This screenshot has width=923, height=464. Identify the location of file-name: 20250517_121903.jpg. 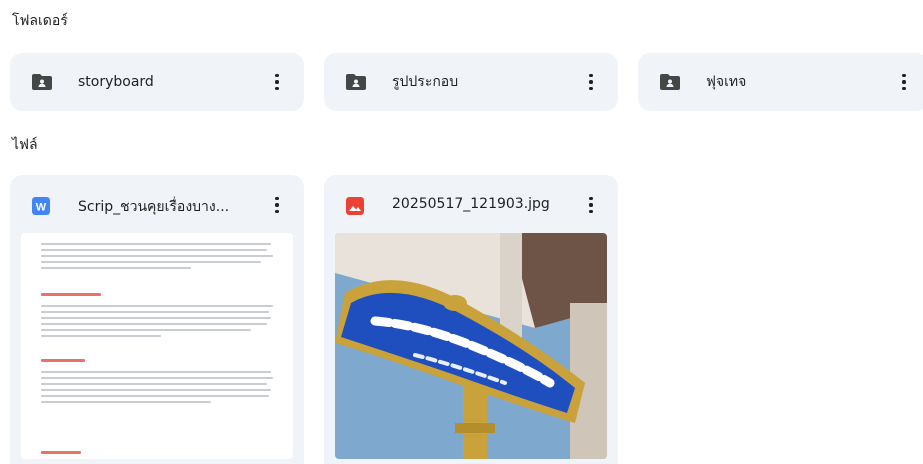
(471, 204).